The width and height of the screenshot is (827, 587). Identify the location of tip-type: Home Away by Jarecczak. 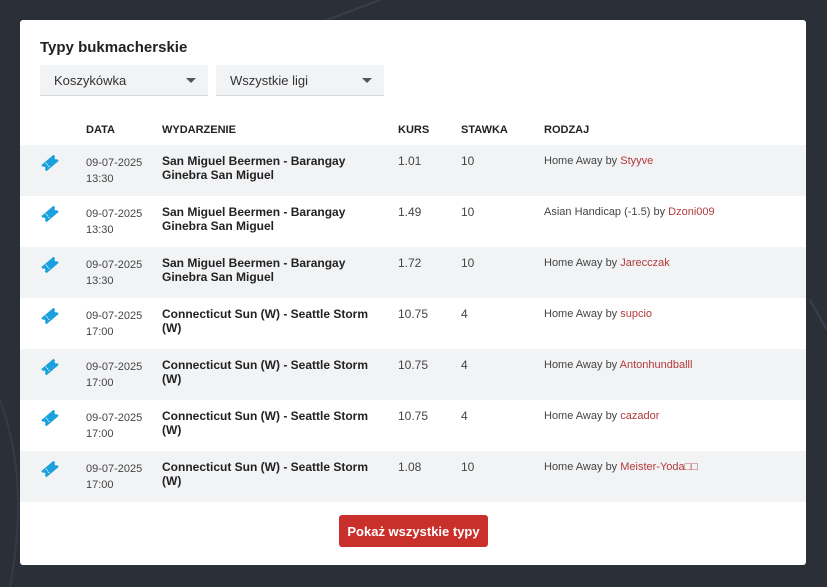
(607, 263).